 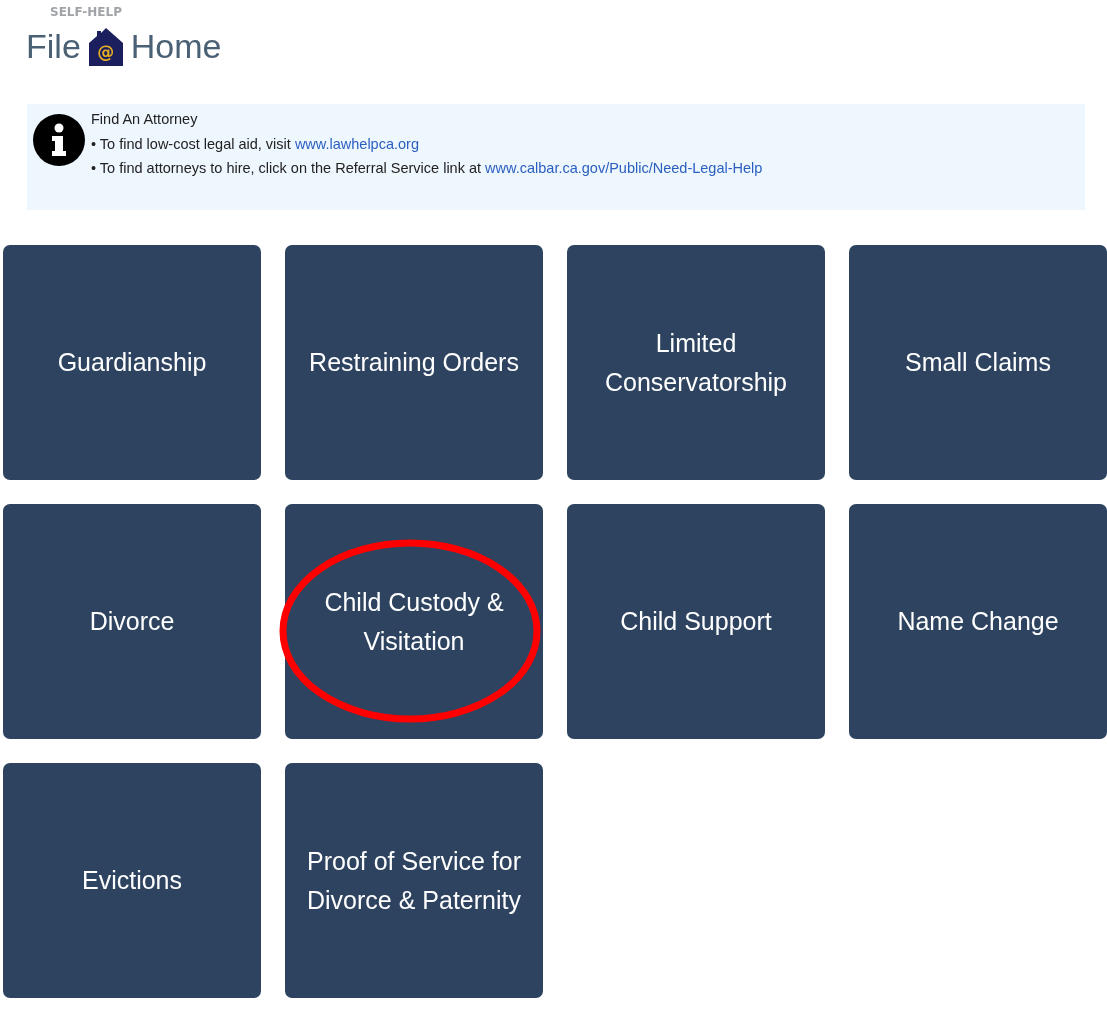 What do you see at coordinates (696, 362) in the screenshot?
I see `category-tile: Limited Conservatorship` at bounding box center [696, 362].